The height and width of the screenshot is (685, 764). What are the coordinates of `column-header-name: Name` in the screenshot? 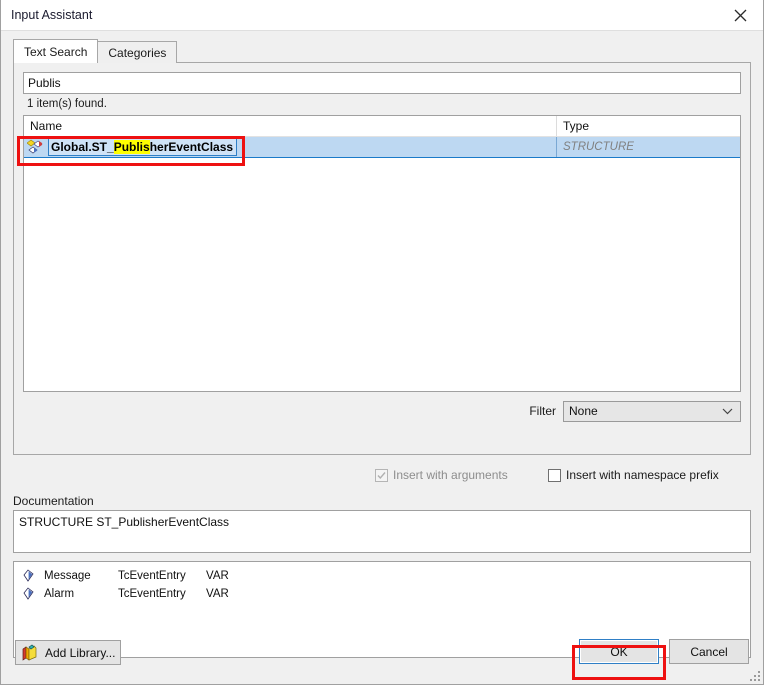 It's located at (290, 126).